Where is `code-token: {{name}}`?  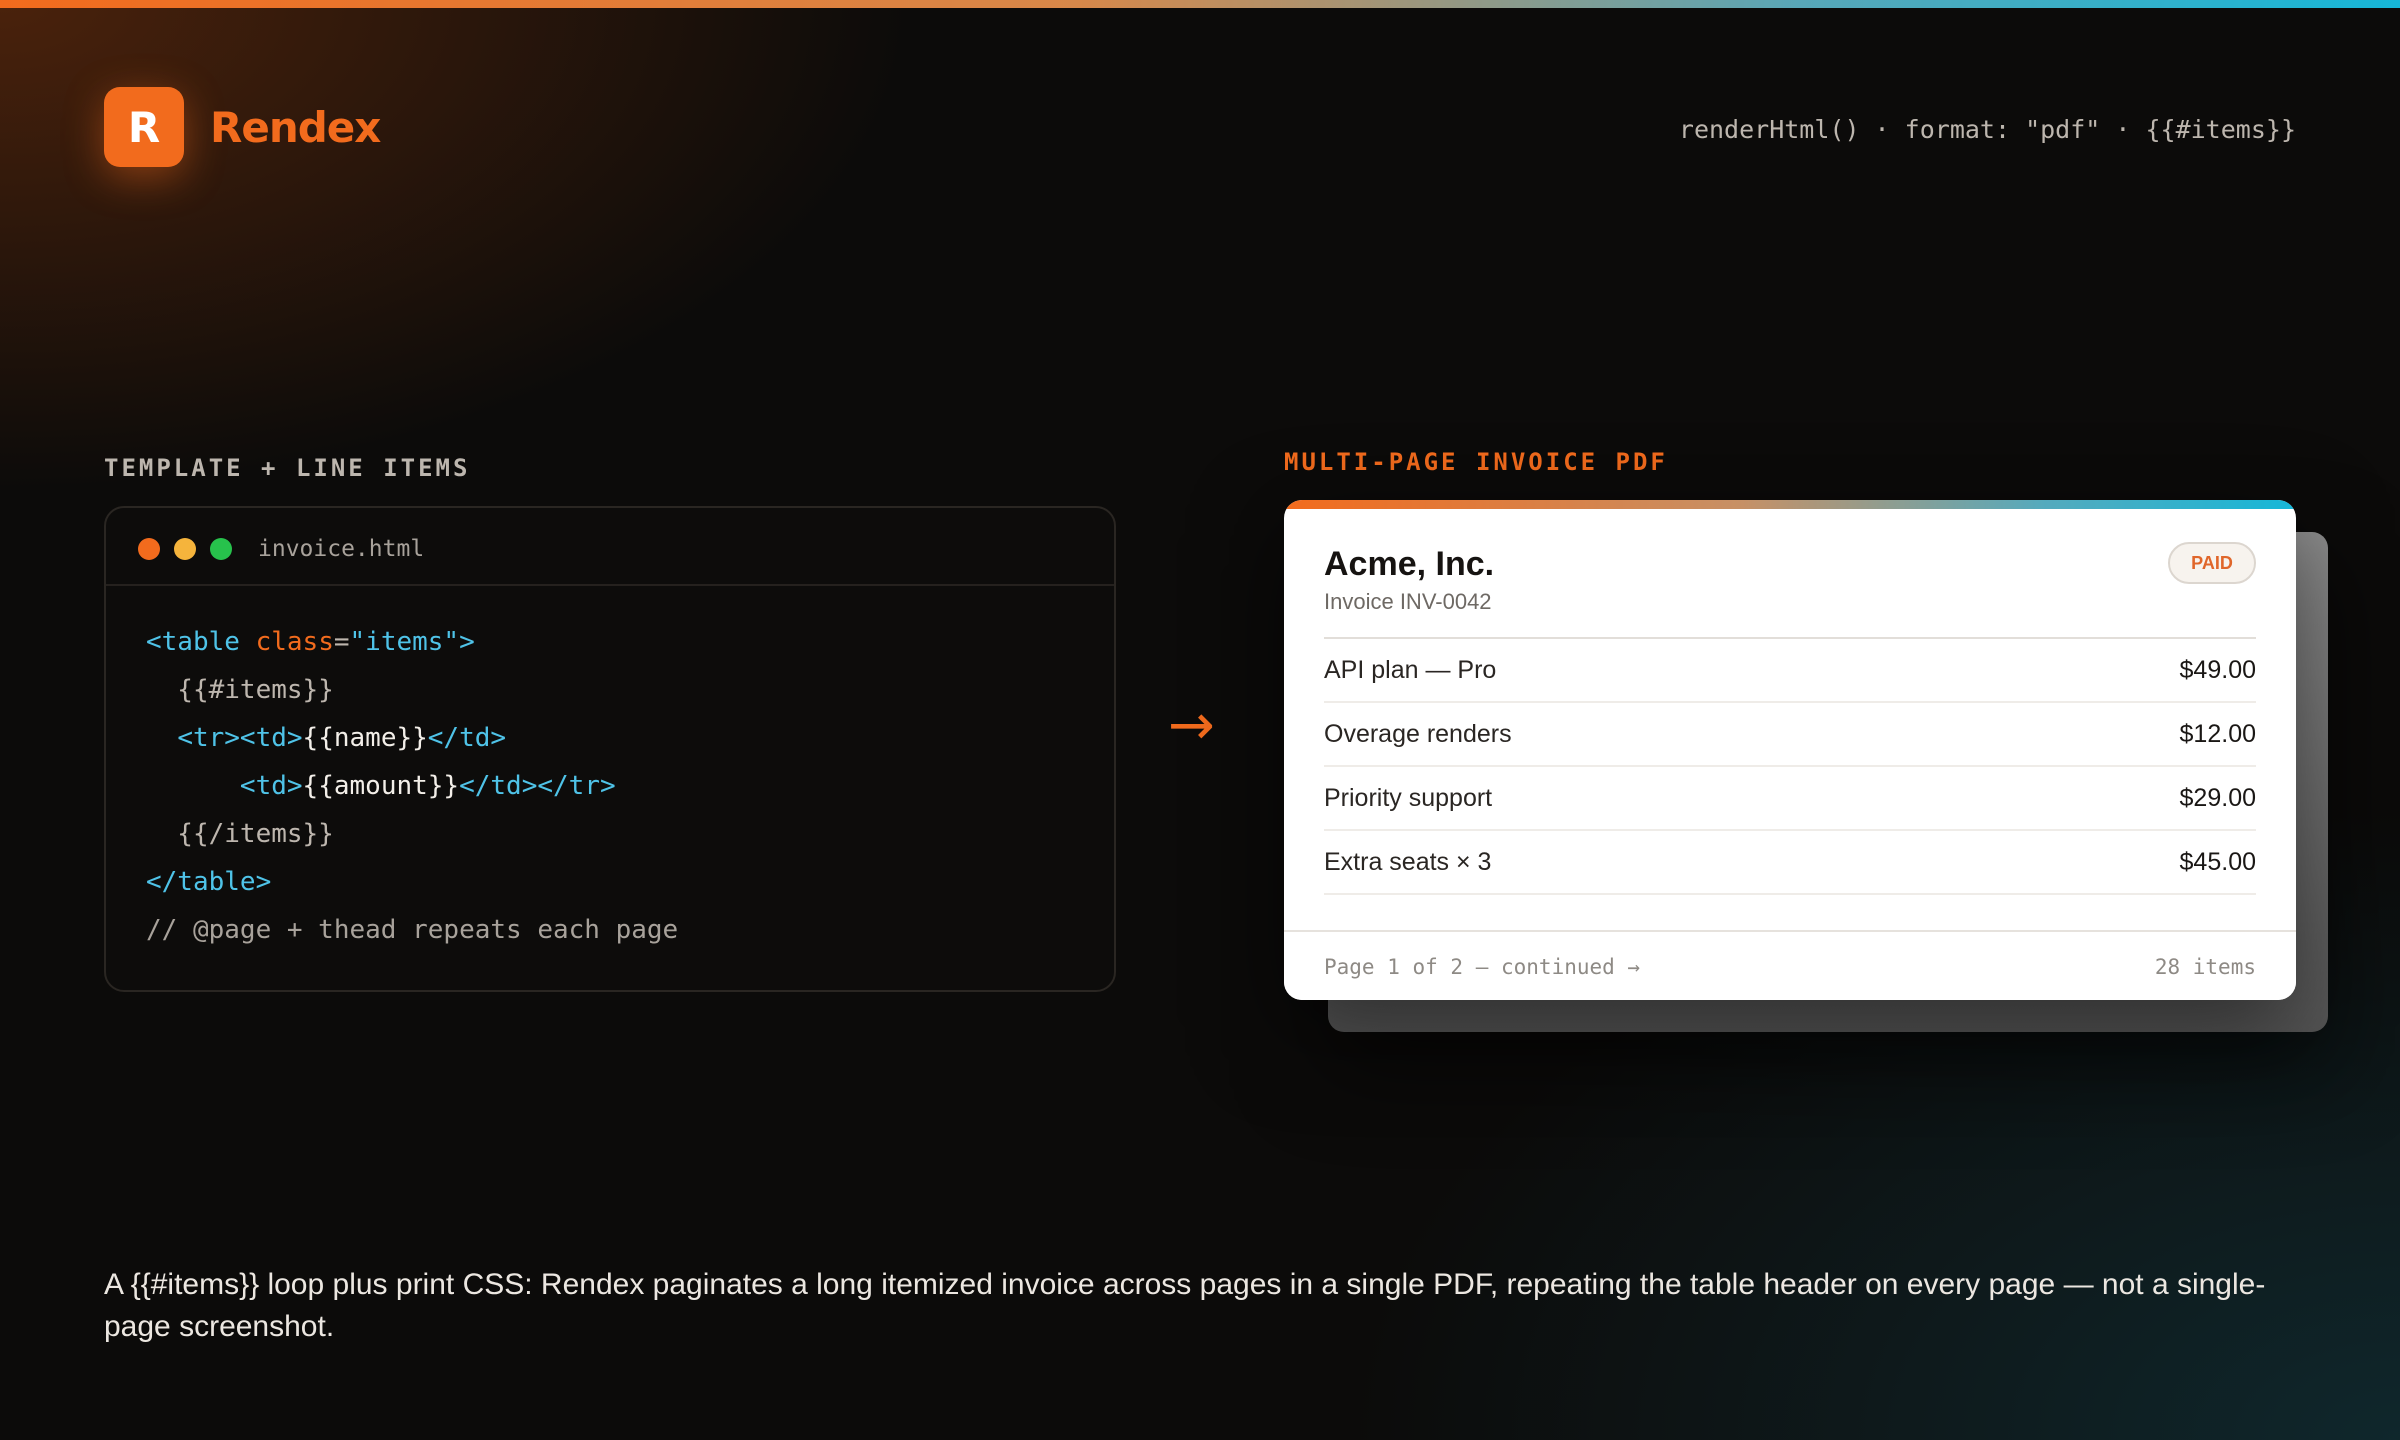
code-token: {{name}} is located at coordinates (365, 738).